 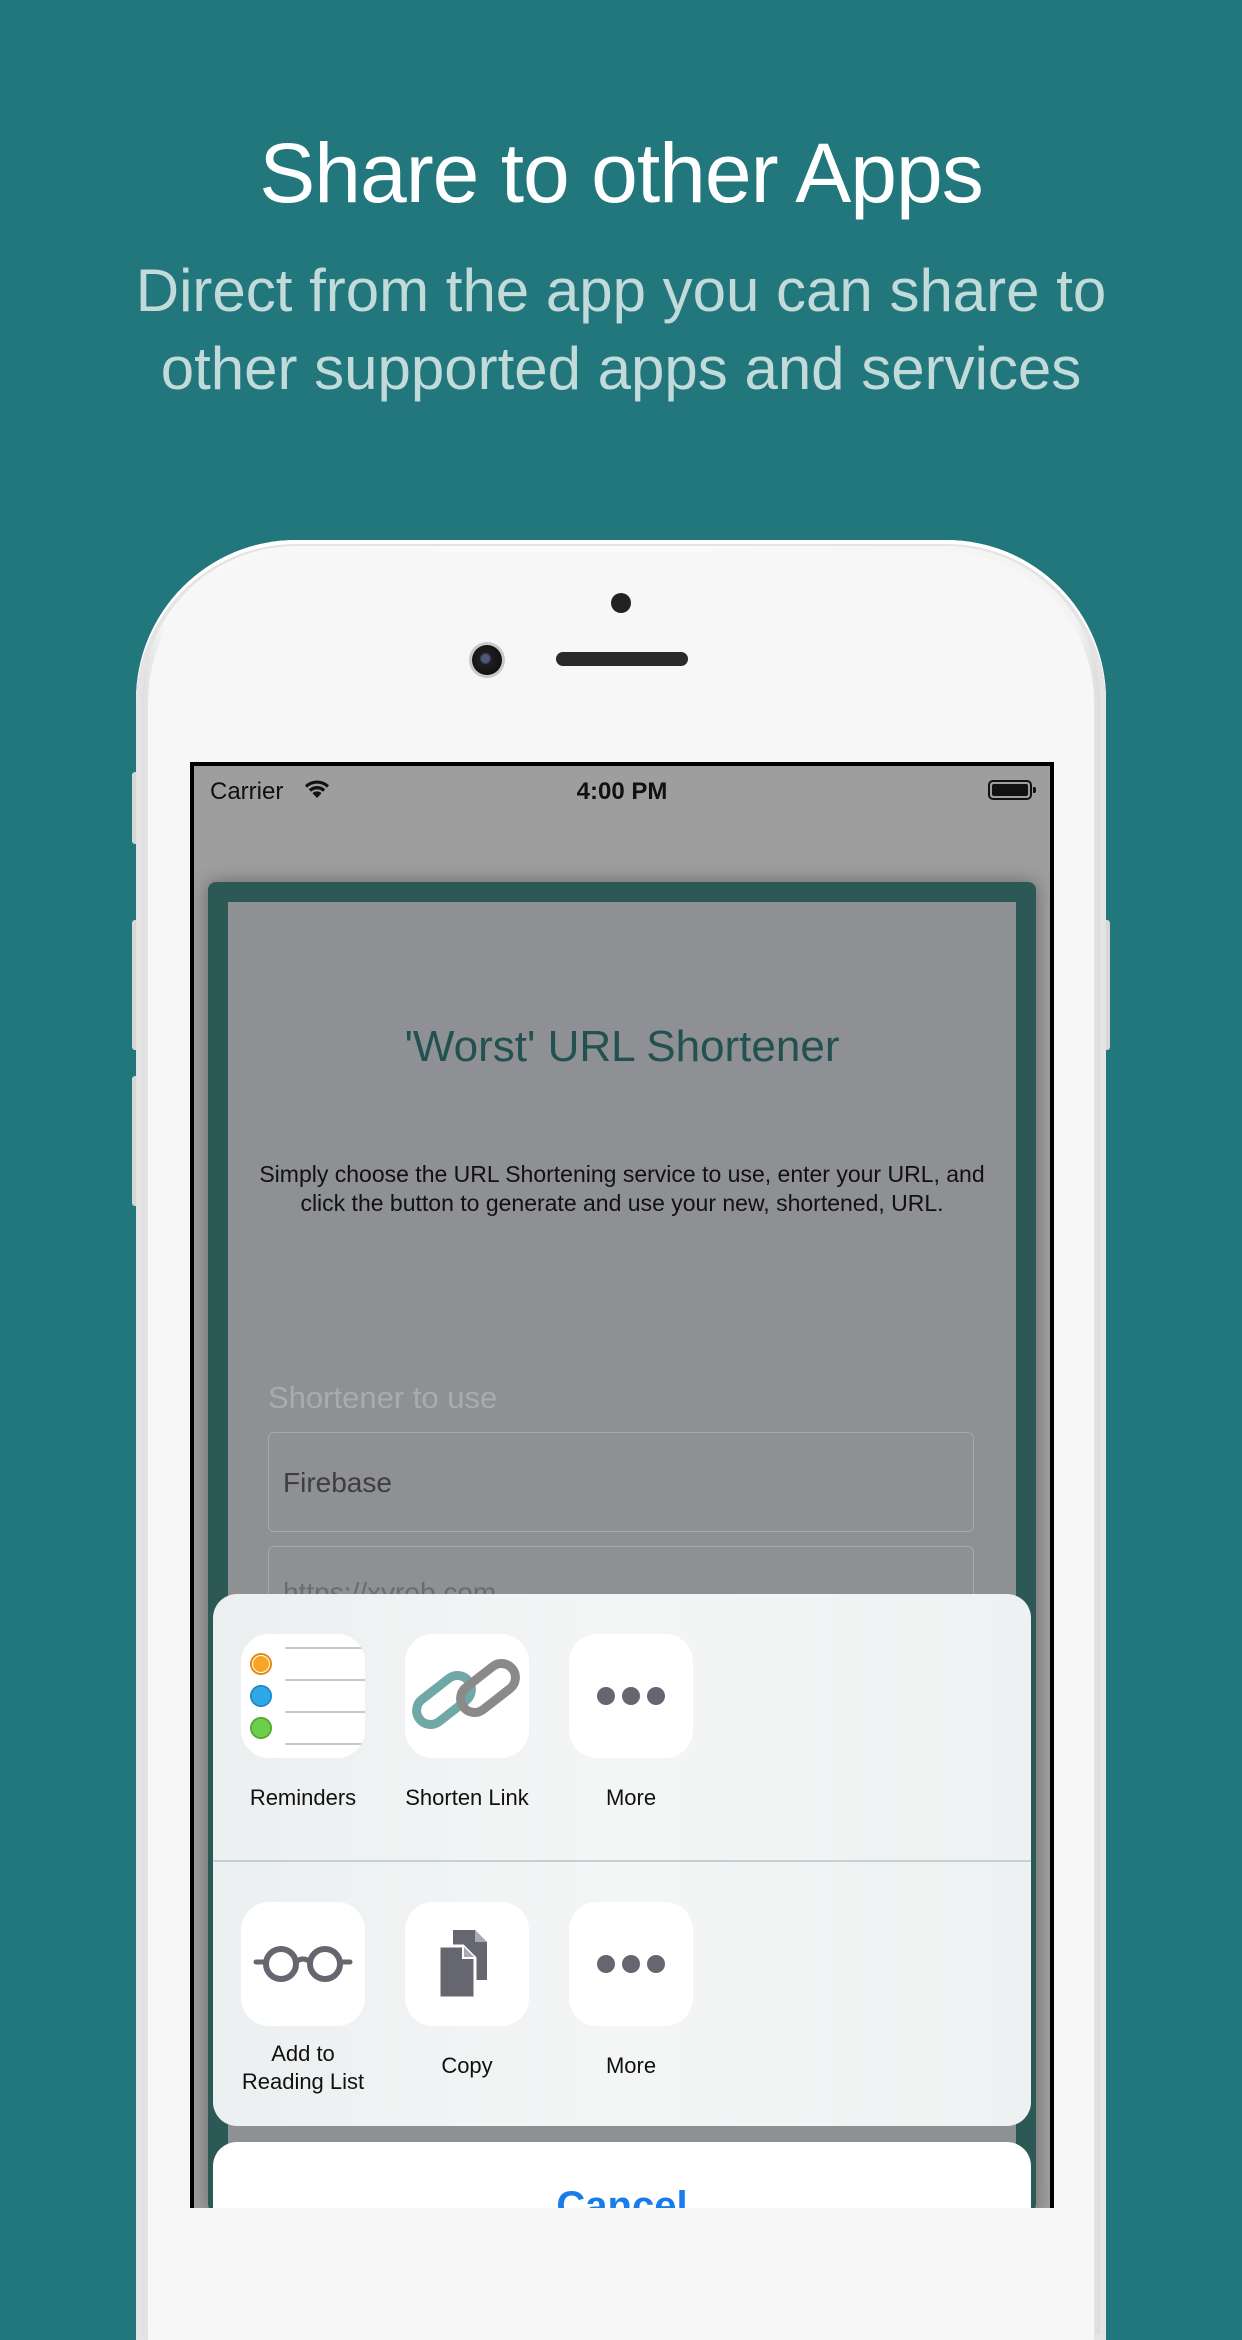 I want to click on share-item-label: Add to Reading List, so click(x=303, y=2067).